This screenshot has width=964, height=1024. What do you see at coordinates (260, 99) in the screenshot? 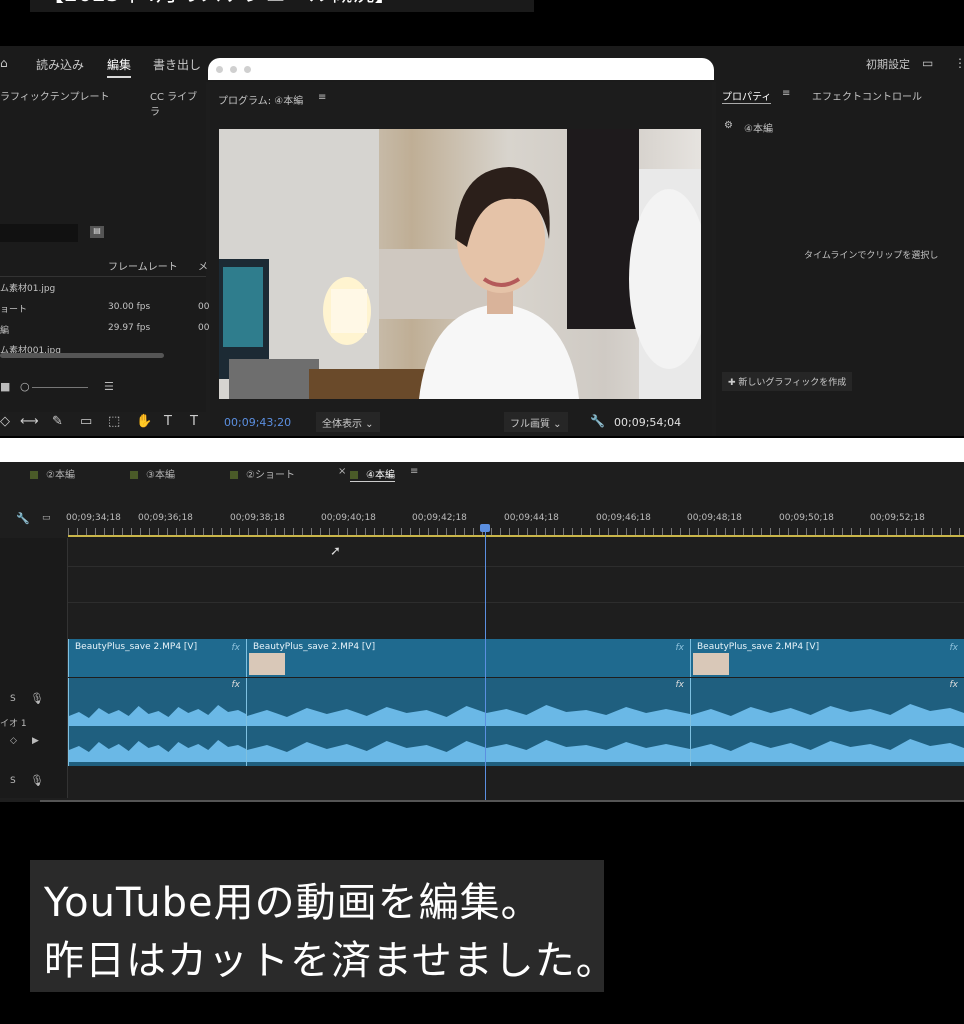
I see `program-monitor-title: プログラム: ④本編` at bounding box center [260, 99].